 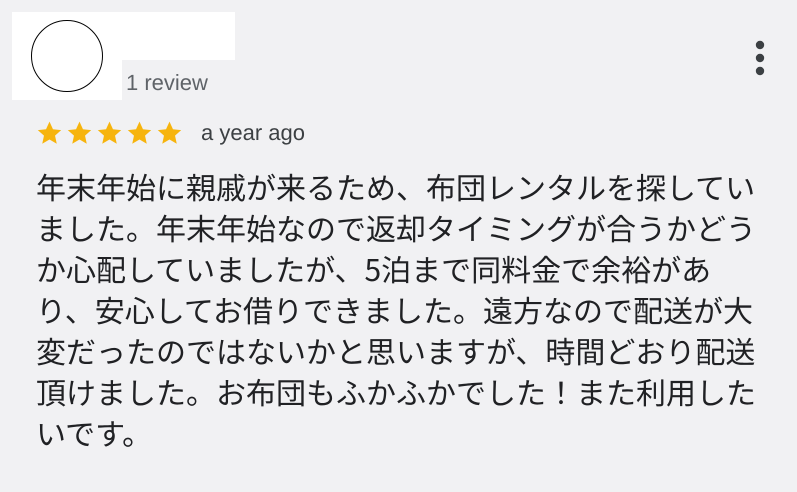 I want to click on more-options-icon, so click(x=760, y=58).